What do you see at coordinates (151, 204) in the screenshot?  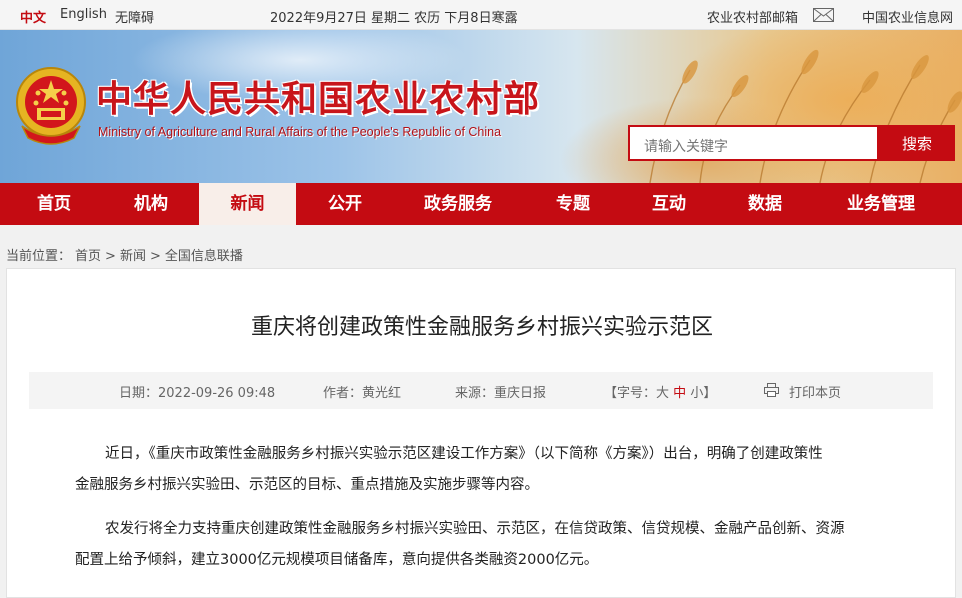 I see `nav-item-institutions: 机构` at bounding box center [151, 204].